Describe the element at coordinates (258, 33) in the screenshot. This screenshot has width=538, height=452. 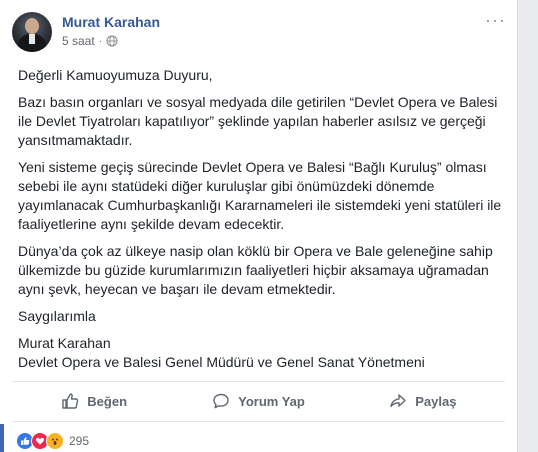
I see `post-header: Murat Karahan 5 saat · ···` at that location.